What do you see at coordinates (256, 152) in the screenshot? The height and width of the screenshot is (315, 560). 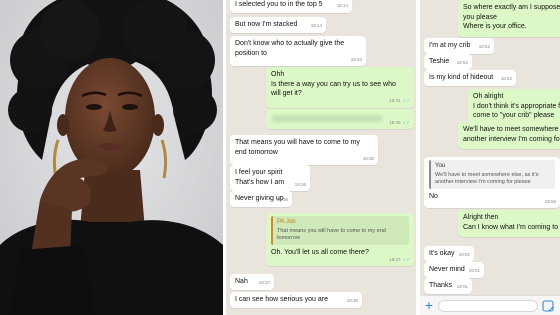 I see `message-text: end tomorrow` at bounding box center [256, 152].